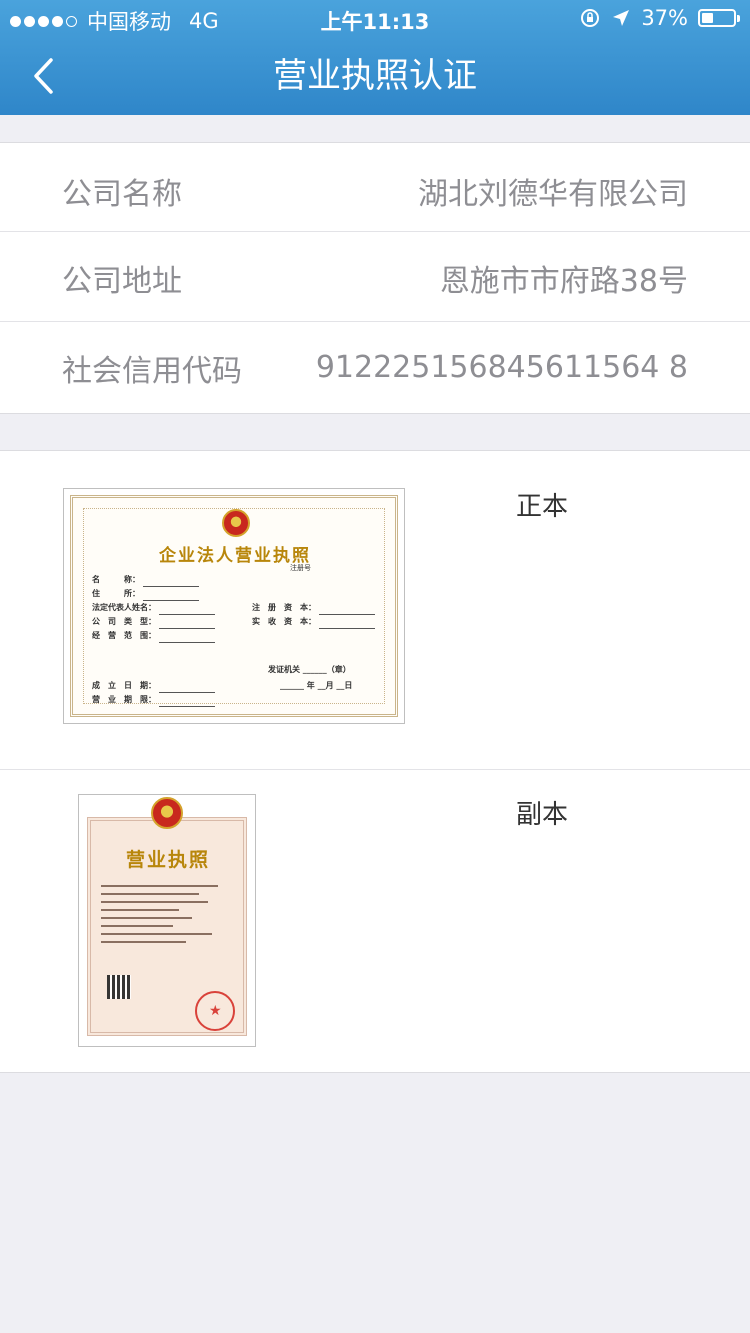 This screenshot has height=1333, width=750. What do you see at coordinates (316, 685) in the screenshot?
I see `issue-date-line: ______ 年 __月 __日` at bounding box center [316, 685].